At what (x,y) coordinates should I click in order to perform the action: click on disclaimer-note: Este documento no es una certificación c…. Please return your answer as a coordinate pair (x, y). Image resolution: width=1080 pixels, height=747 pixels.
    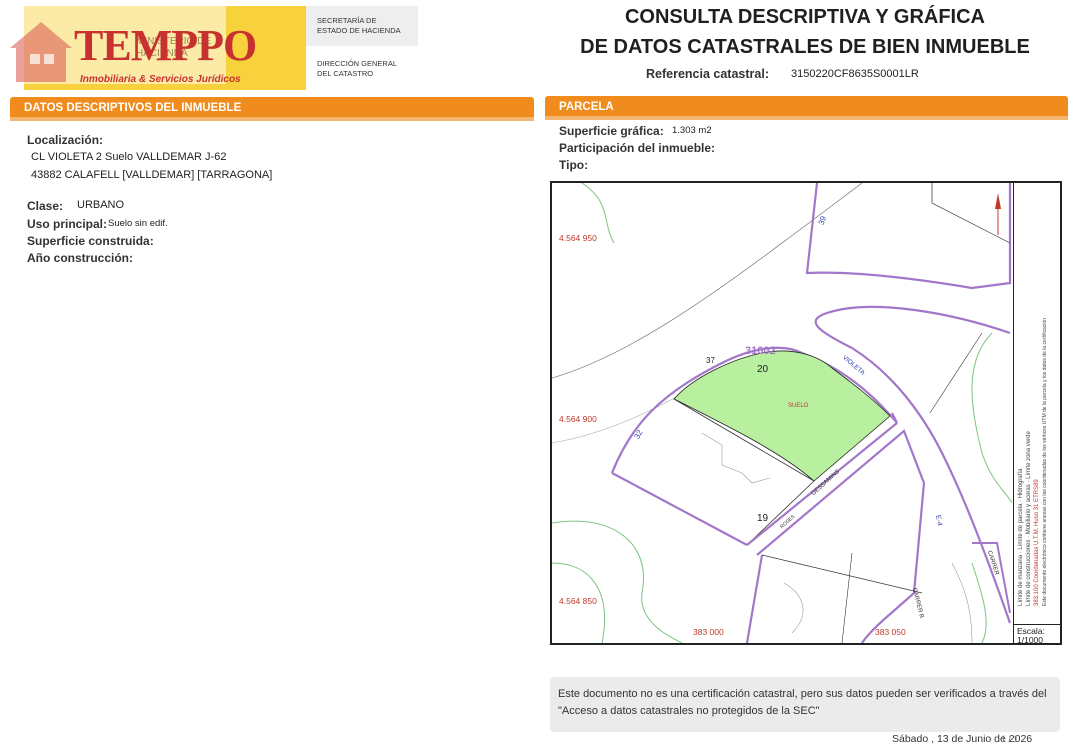
    Looking at the image, I should click on (805, 704).